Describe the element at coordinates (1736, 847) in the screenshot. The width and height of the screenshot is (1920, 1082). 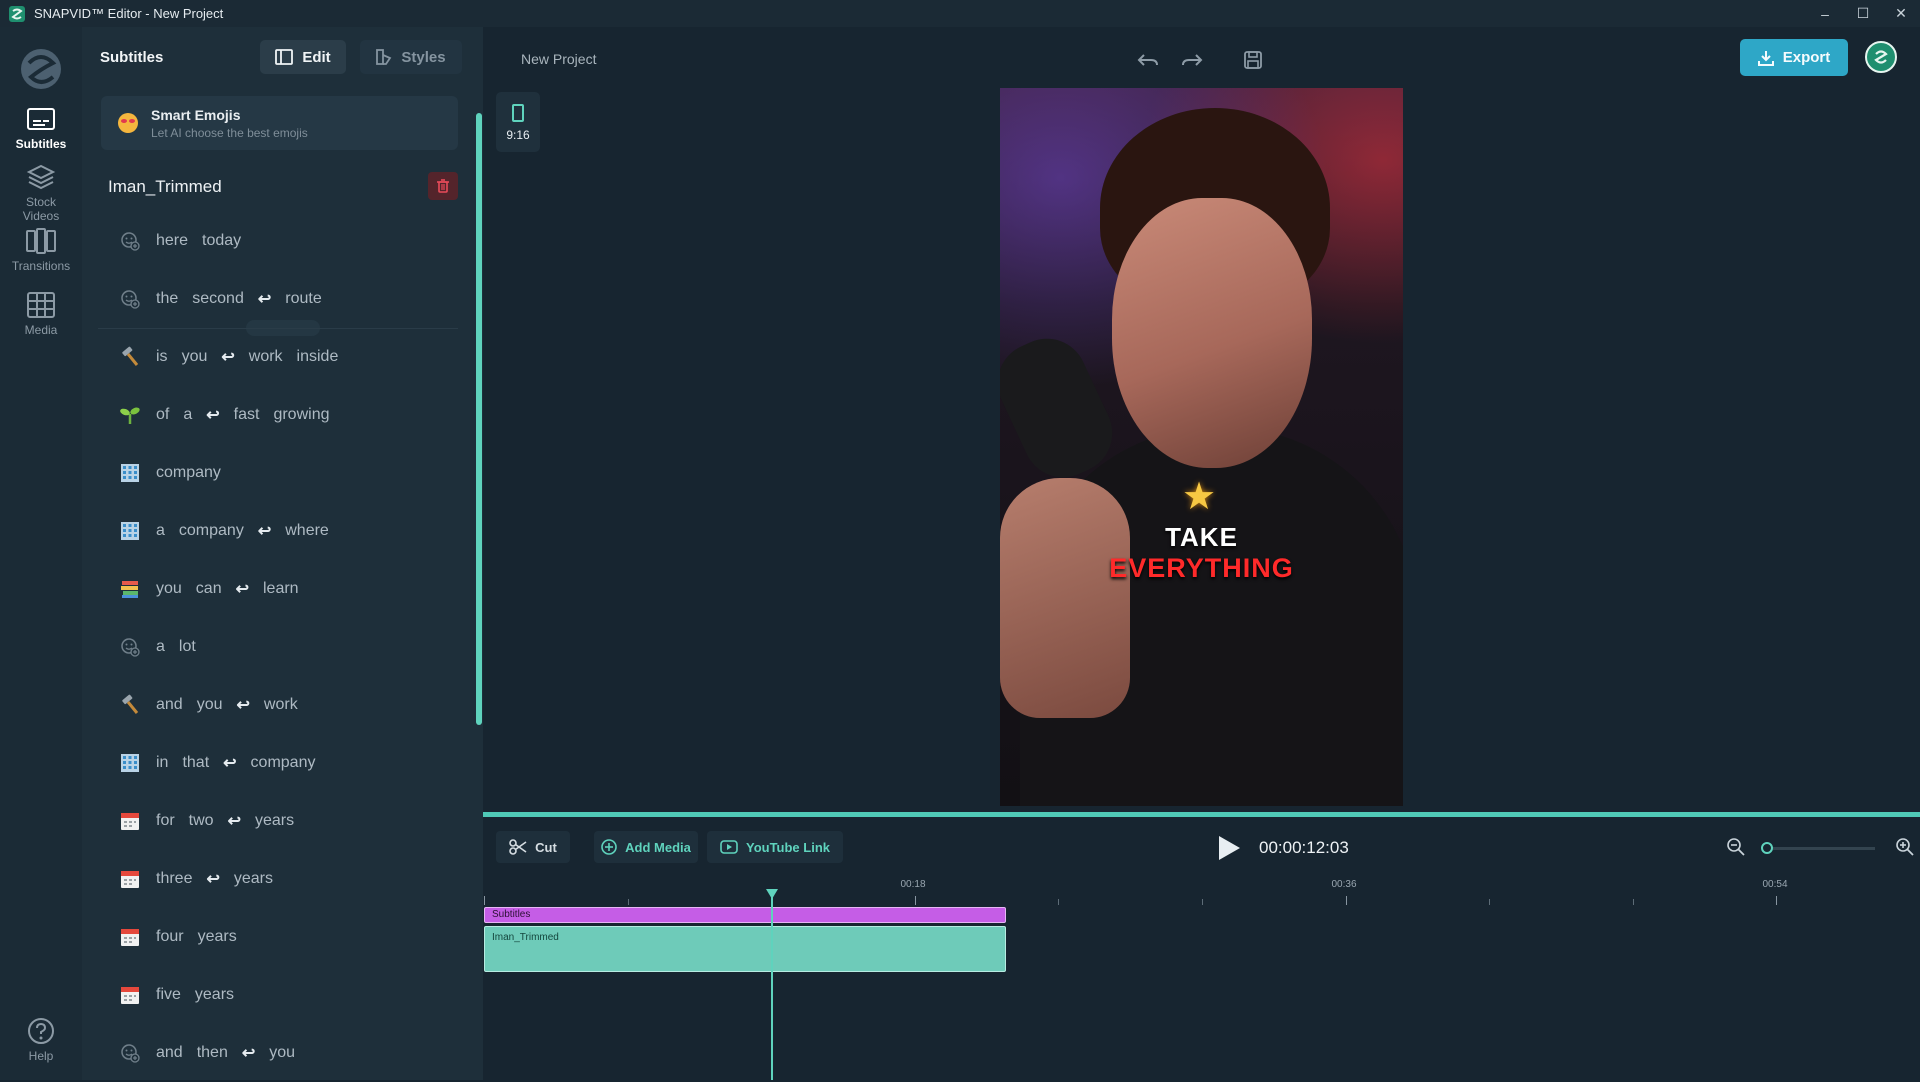
I see `zoom-out-icon` at that location.